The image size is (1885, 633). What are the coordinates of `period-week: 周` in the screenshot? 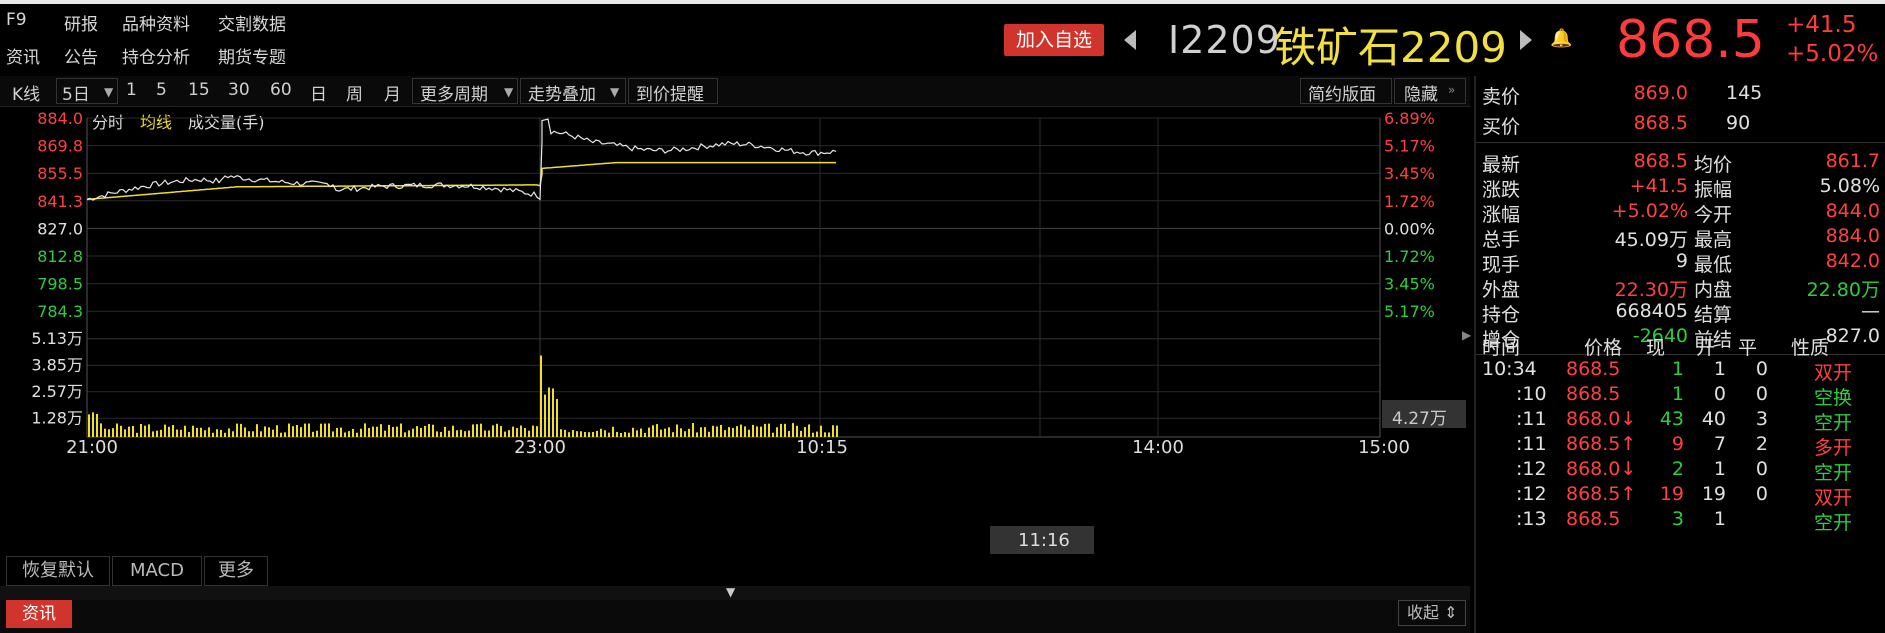 It's located at (354, 92).